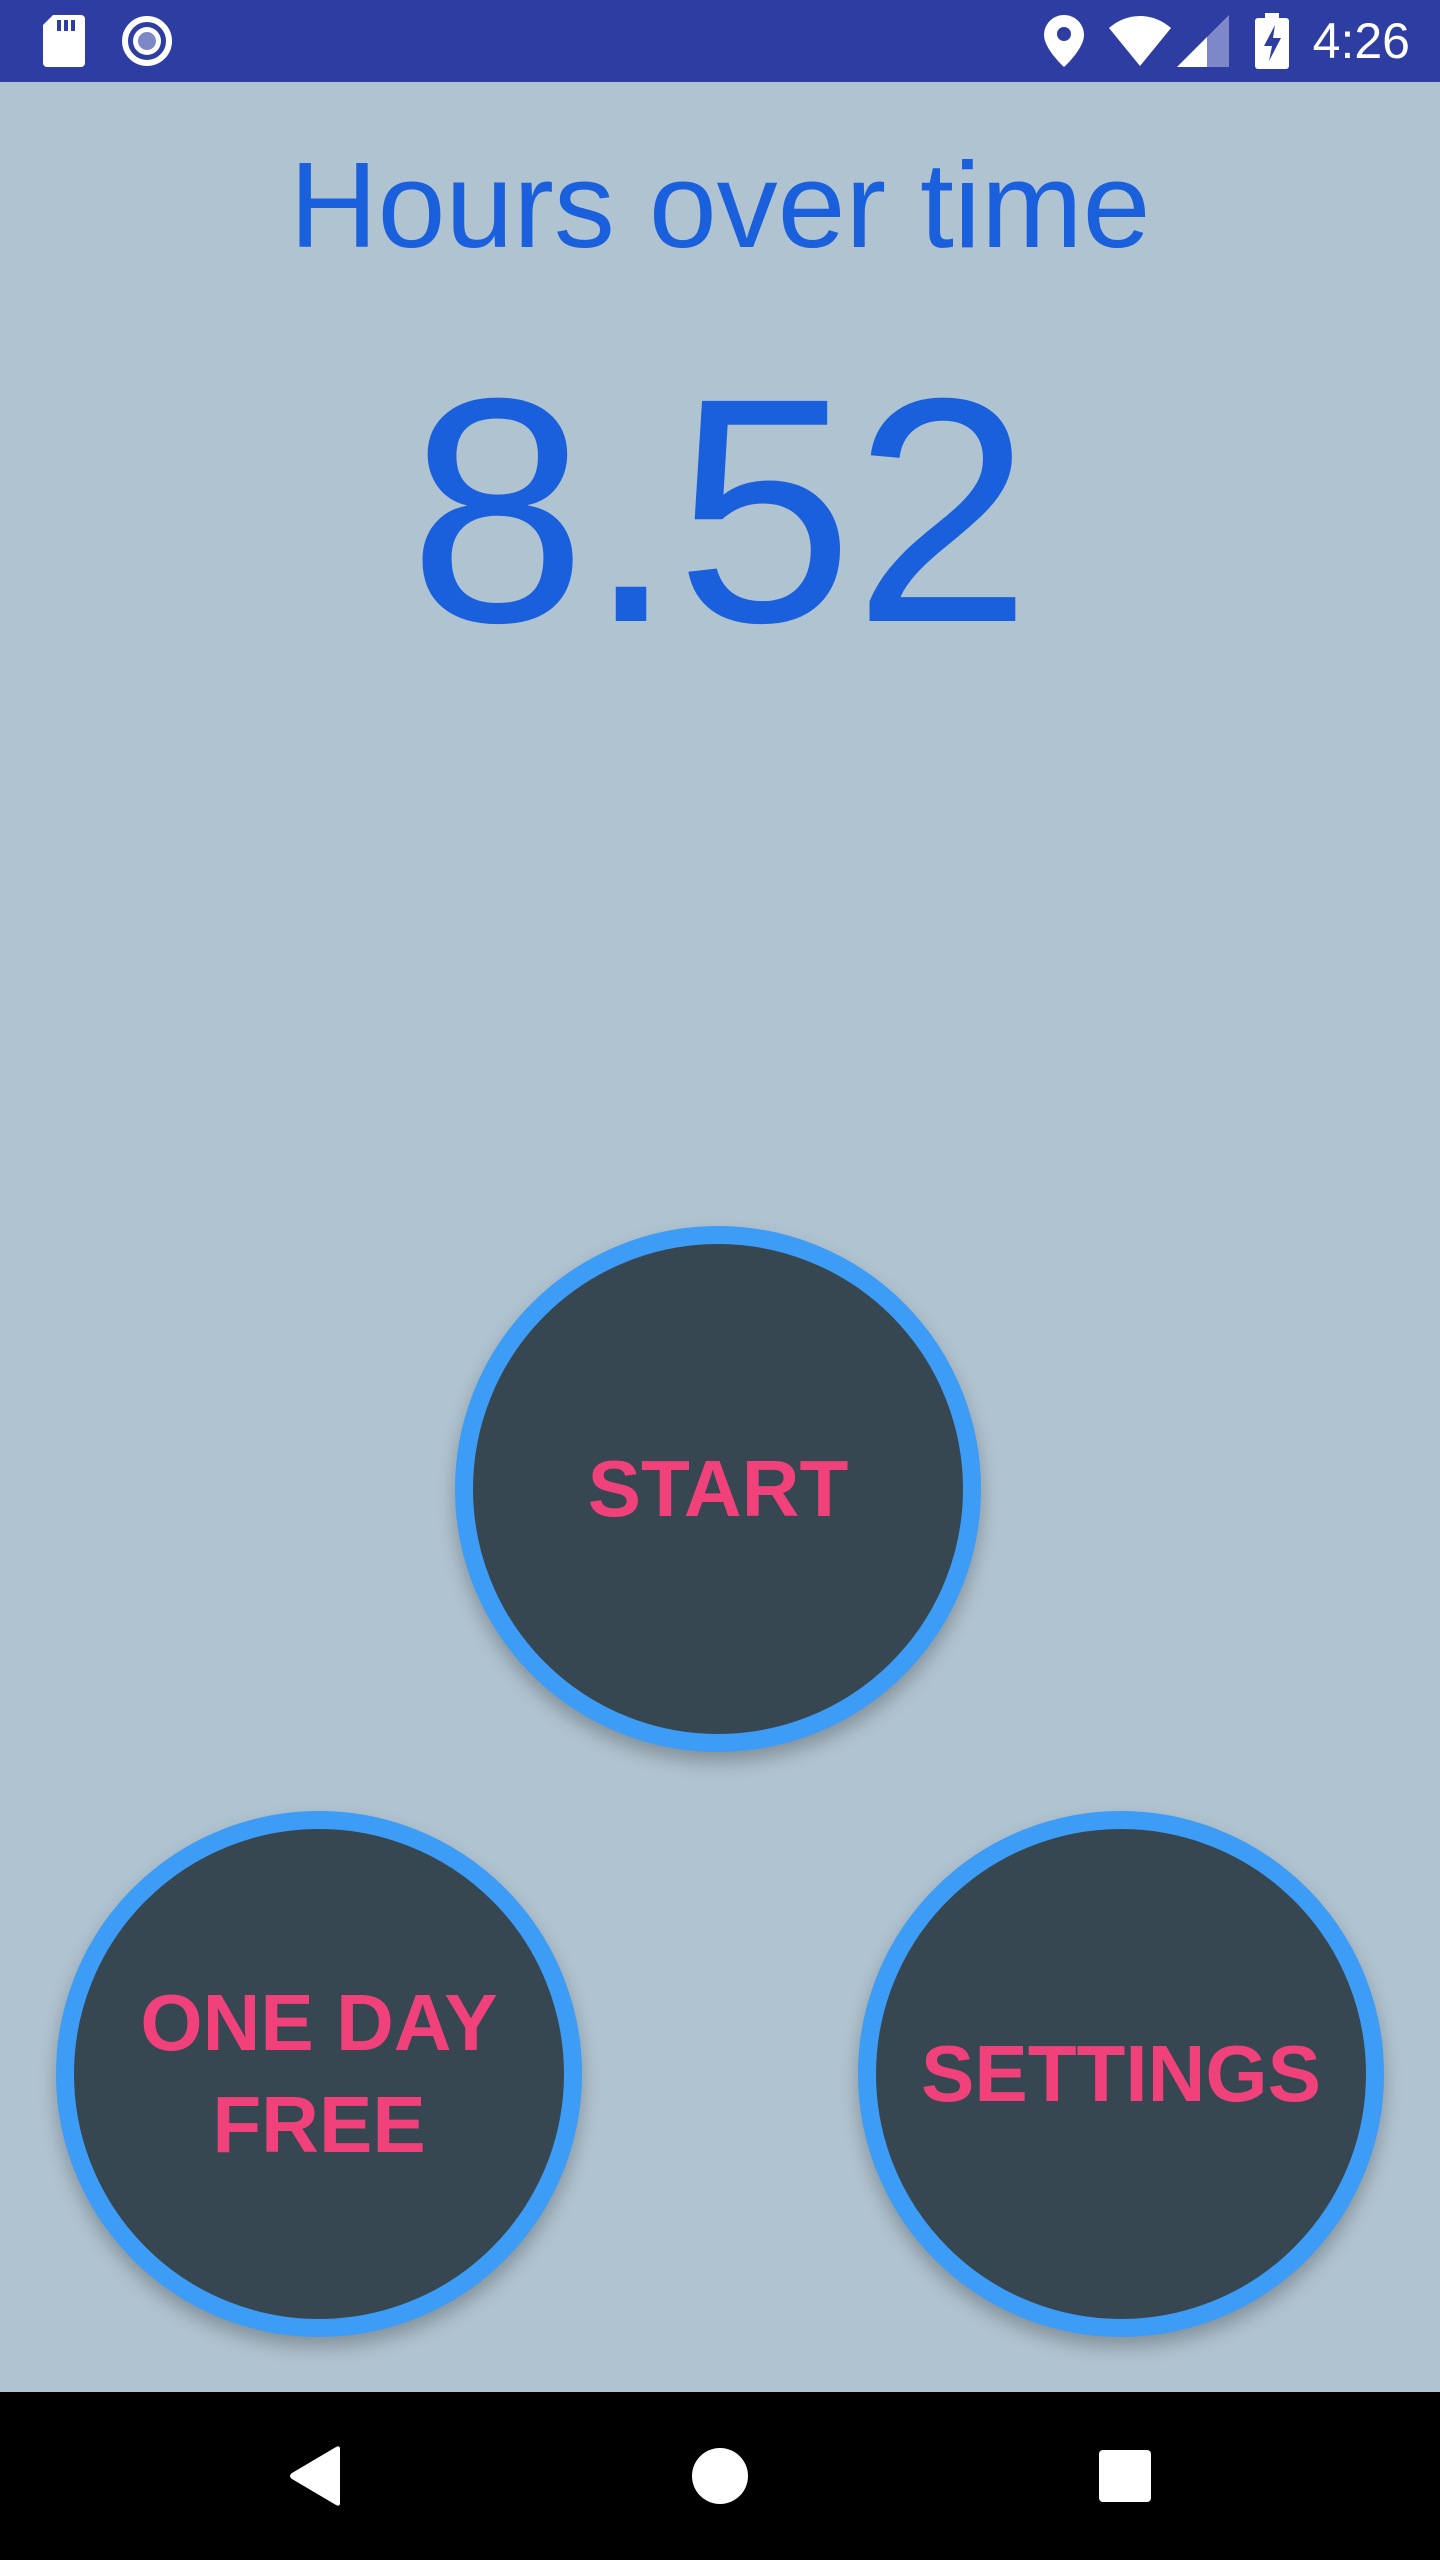 The width and height of the screenshot is (1440, 2560). Describe the element at coordinates (1064, 41) in the screenshot. I see `location-icon` at that location.